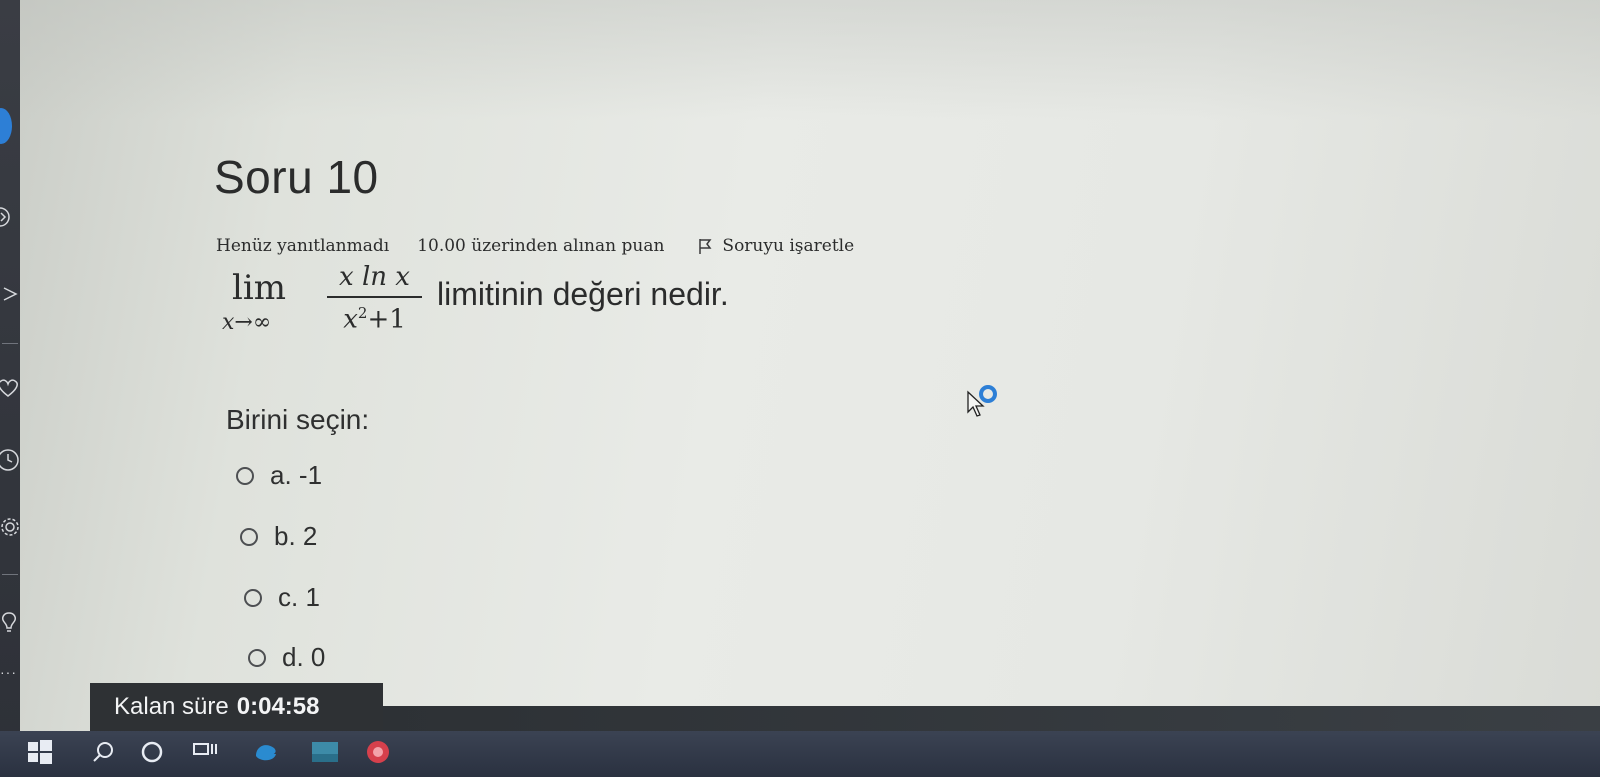 This screenshot has width=1600, height=777. I want to click on store-icon, so click(325, 752).